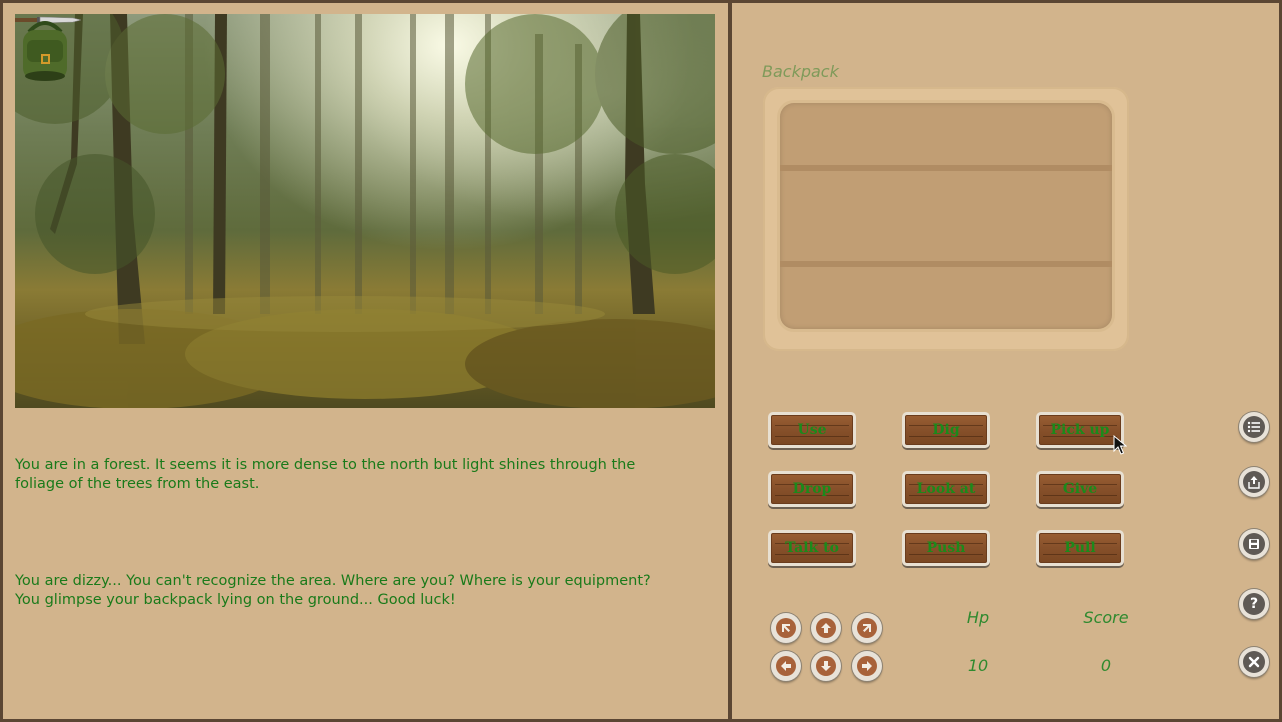 This screenshot has width=1282, height=722. I want to click on move-south-button, so click(826, 666).